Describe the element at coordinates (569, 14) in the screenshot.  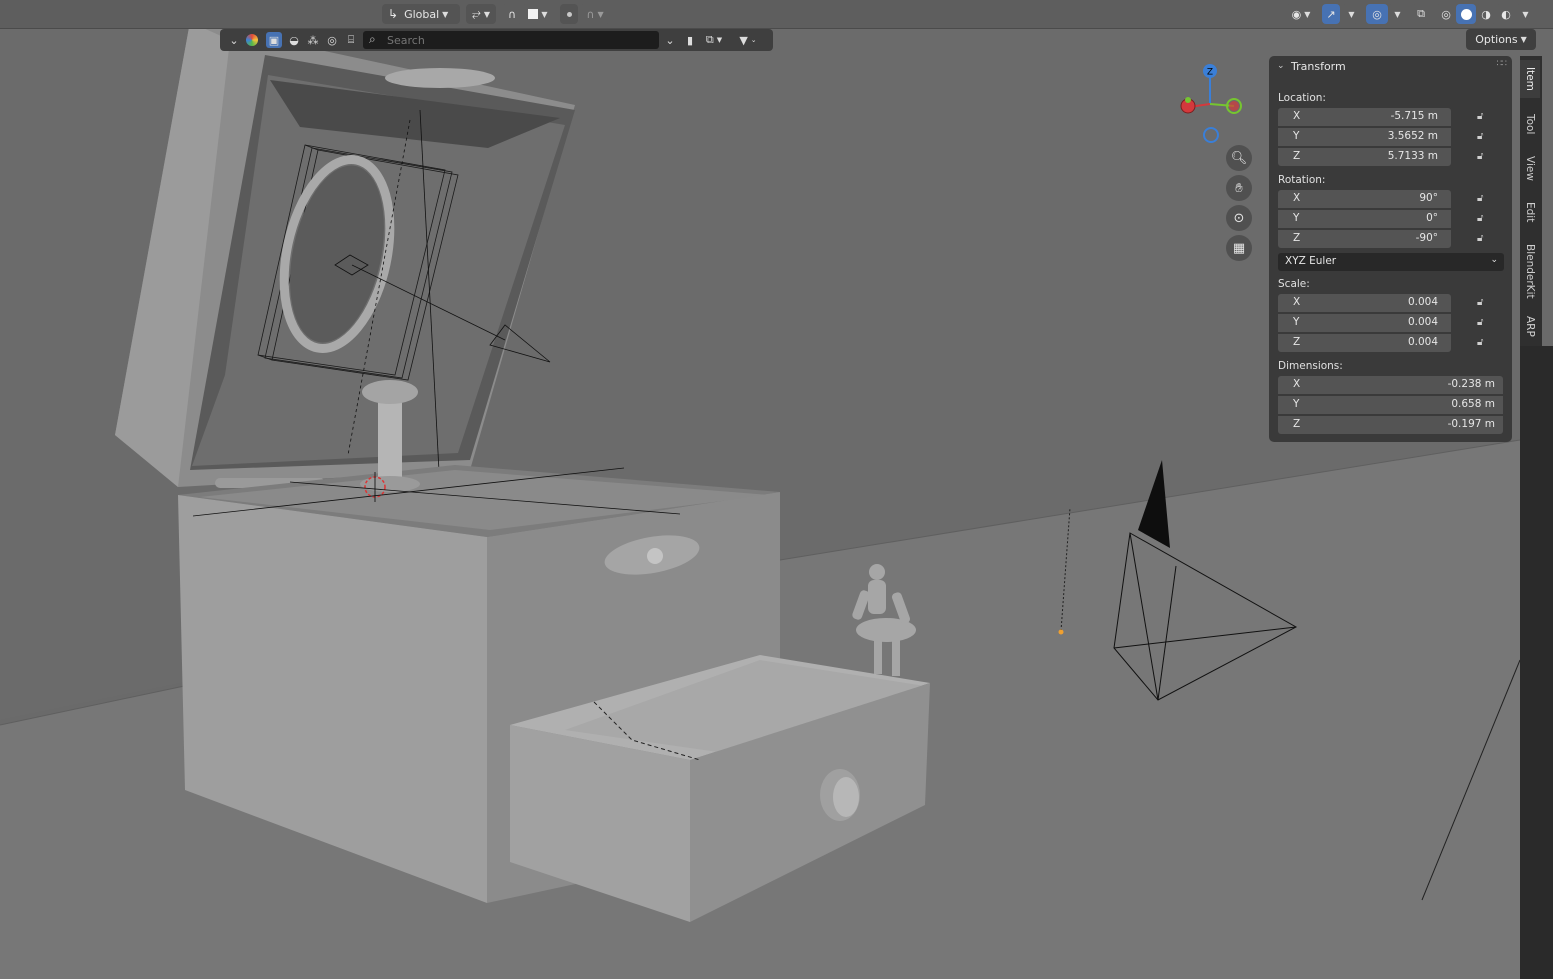
I see `proportional-editing-toggle` at that location.